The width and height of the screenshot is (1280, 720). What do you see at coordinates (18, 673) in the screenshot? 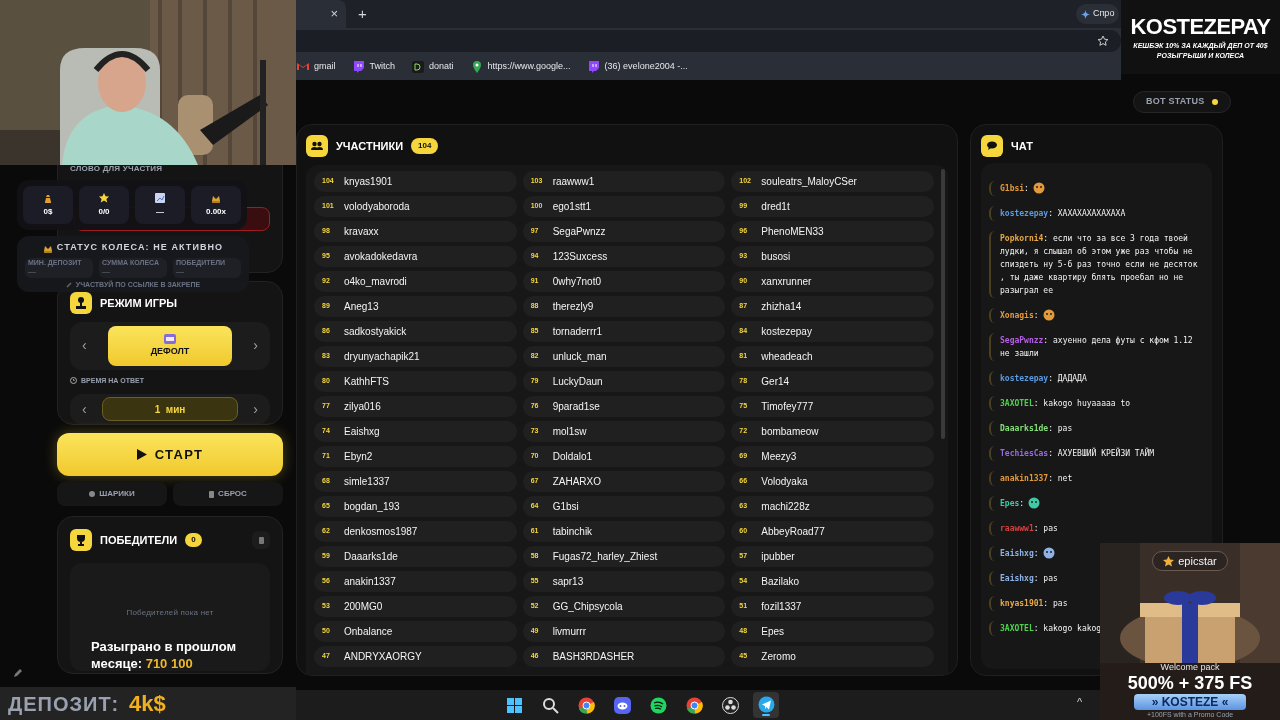
I see `pencil-icon` at bounding box center [18, 673].